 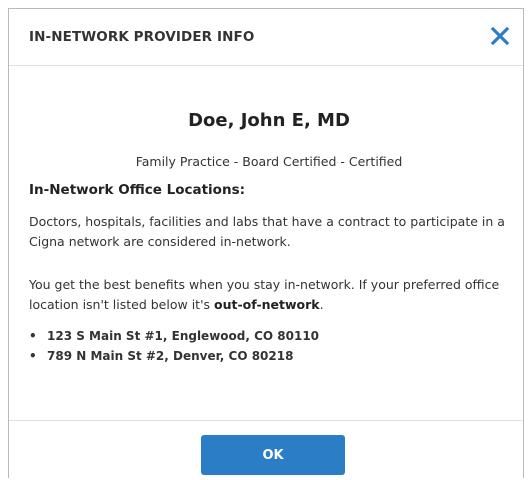 What do you see at coordinates (321, 304) in the screenshot?
I see `benefits-note-end: .` at bounding box center [321, 304].